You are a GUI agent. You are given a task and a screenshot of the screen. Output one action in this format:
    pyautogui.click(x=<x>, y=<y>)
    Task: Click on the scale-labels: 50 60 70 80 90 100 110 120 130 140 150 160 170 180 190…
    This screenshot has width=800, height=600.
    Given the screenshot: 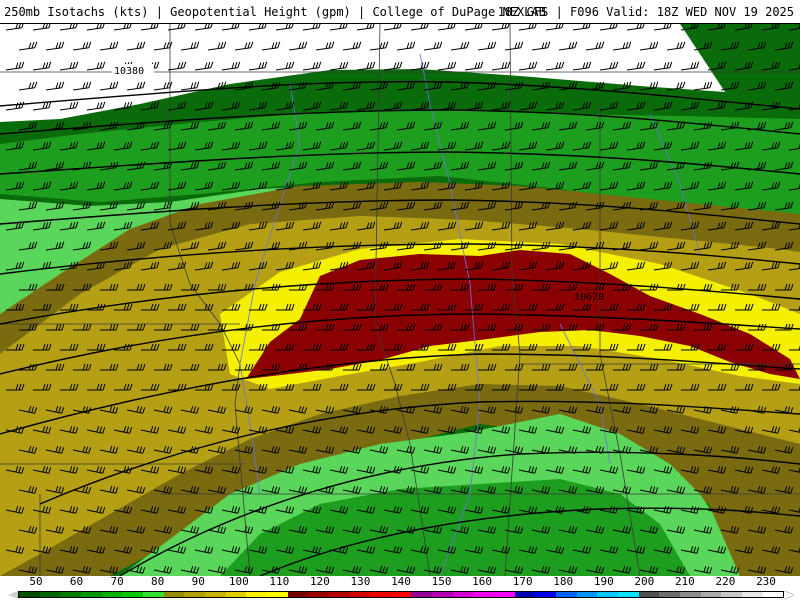 What is the action you would take?
    pyautogui.click(x=400, y=583)
    